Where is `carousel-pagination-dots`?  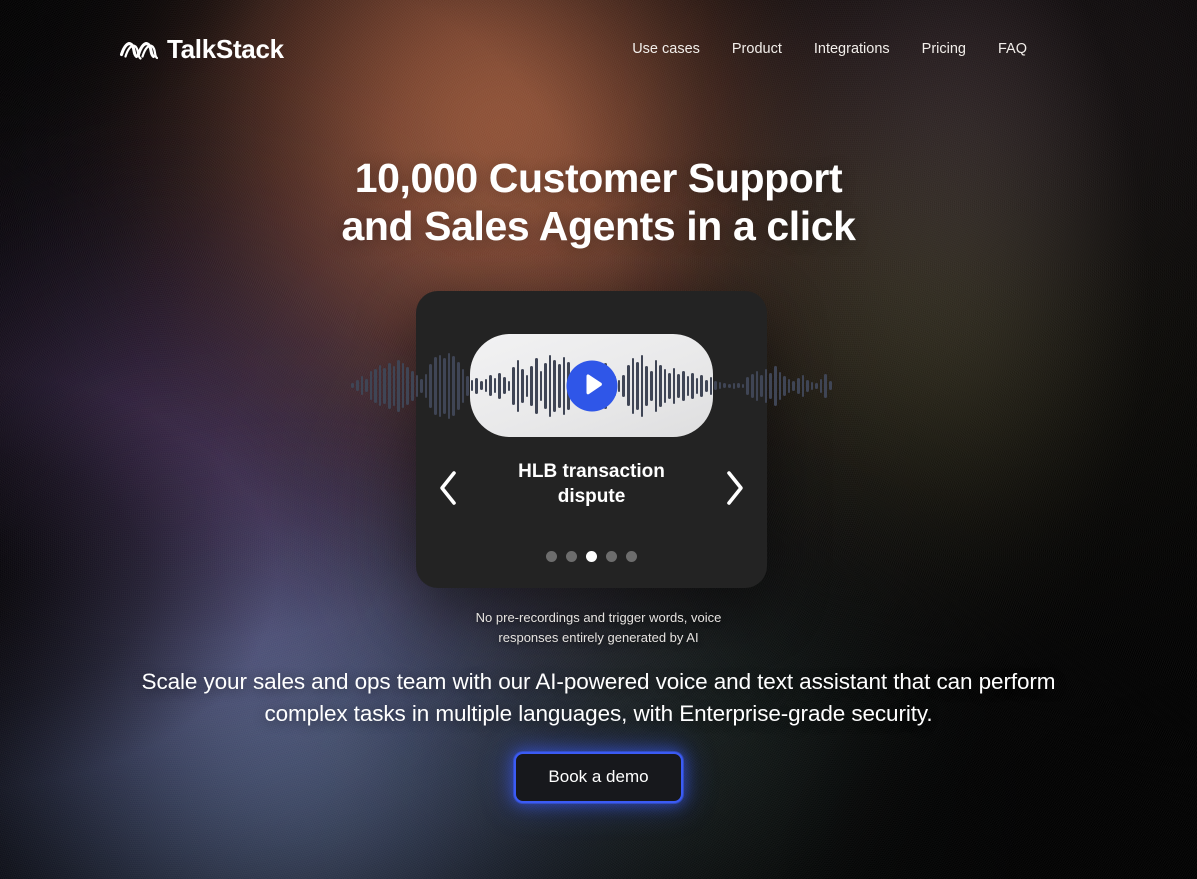
carousel-pagination-dots is located at coordinates (591, 556).